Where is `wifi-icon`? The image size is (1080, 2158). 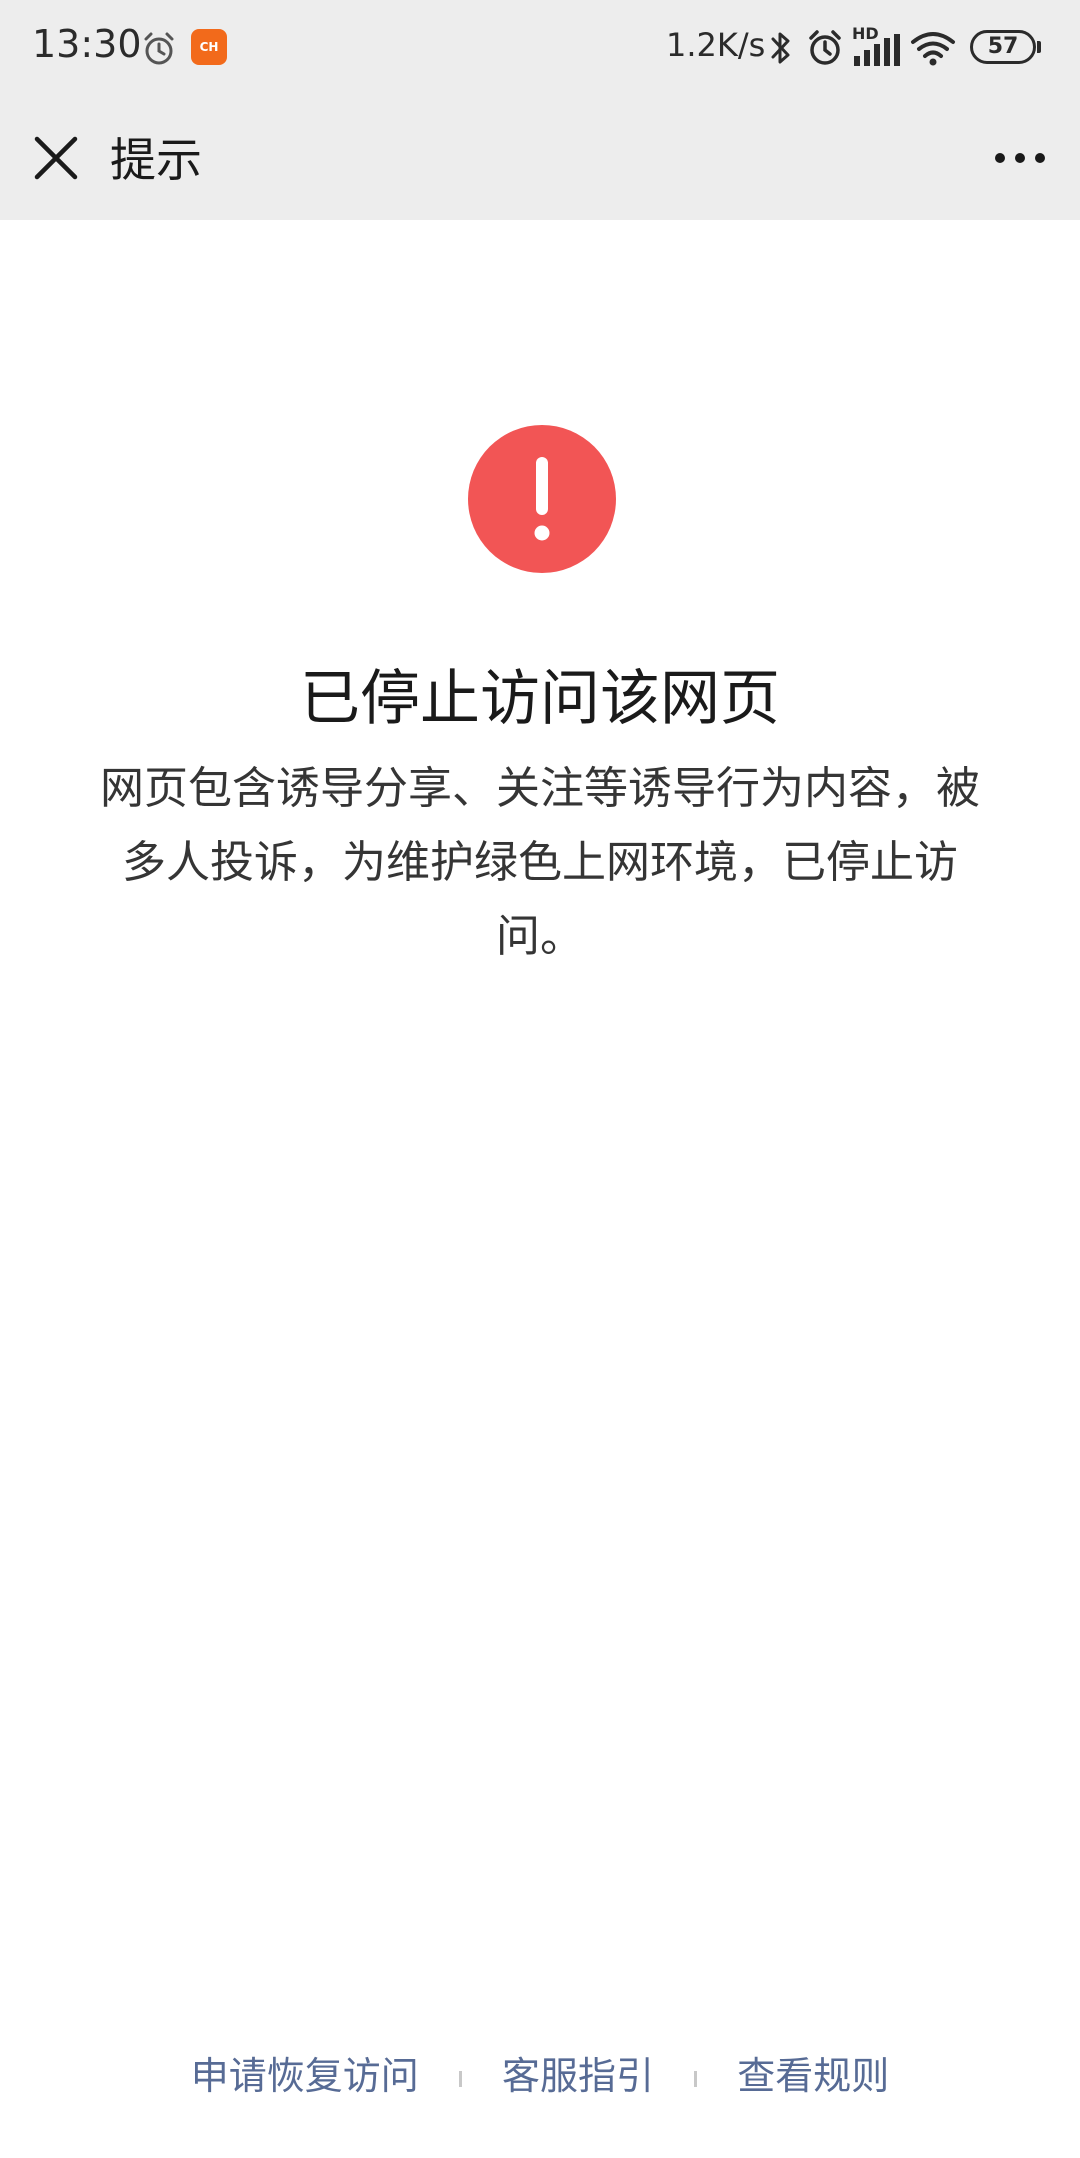
wifi-icon is located at coordinates (933, 49).